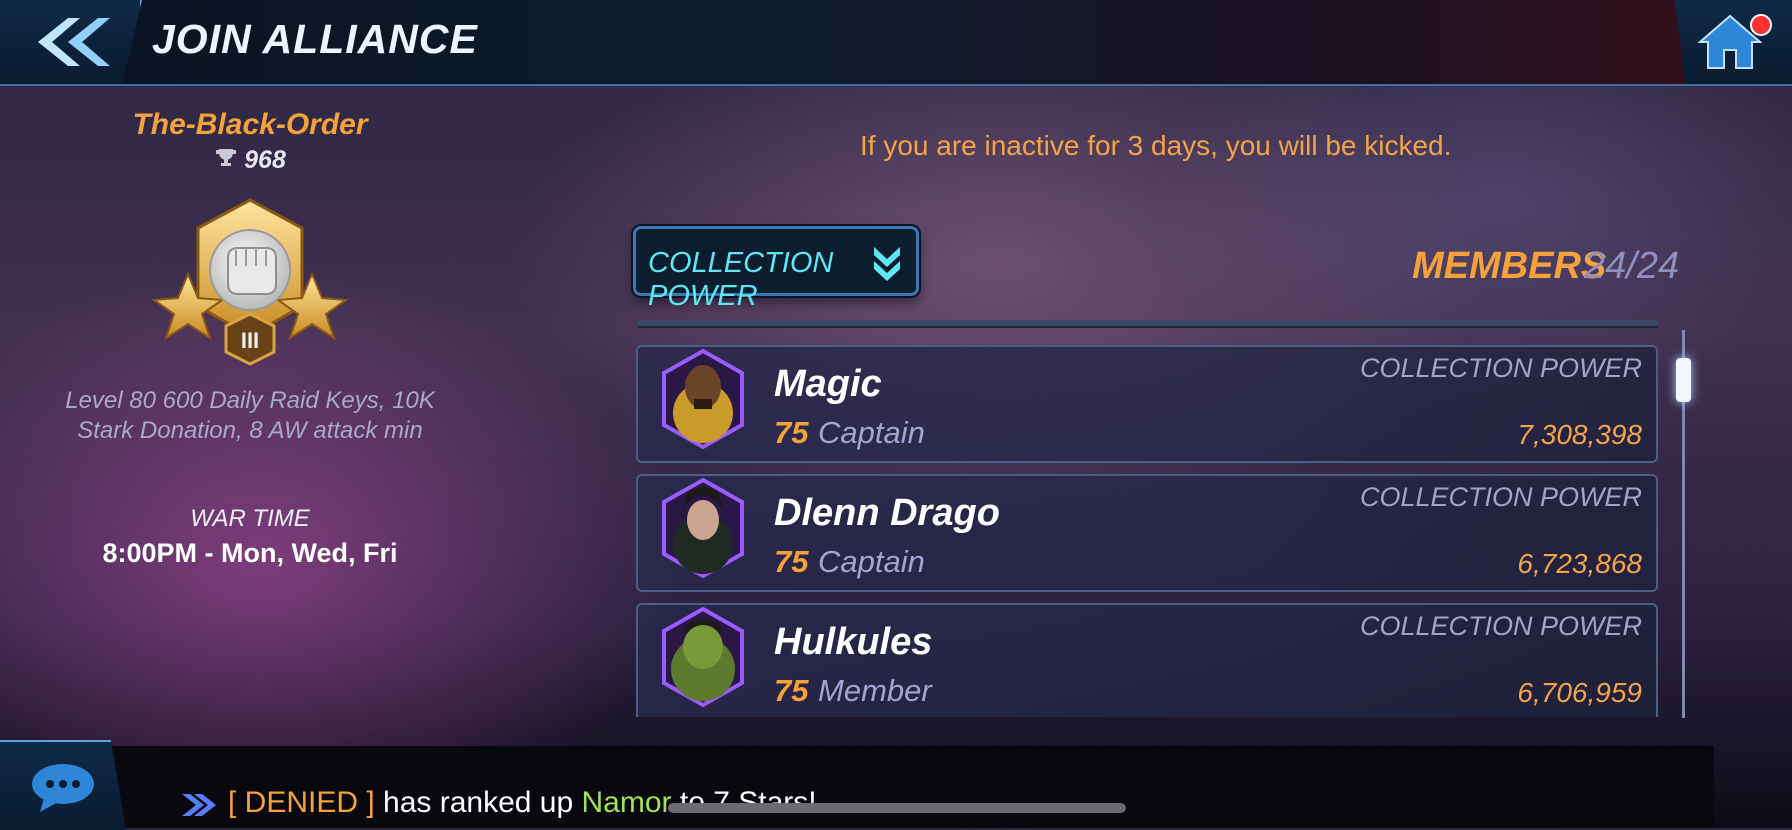 The height and width of the screenshot is (830, 1792). I want to click on sort-dropdown: COLLECTION POWER, so click(776, 269).